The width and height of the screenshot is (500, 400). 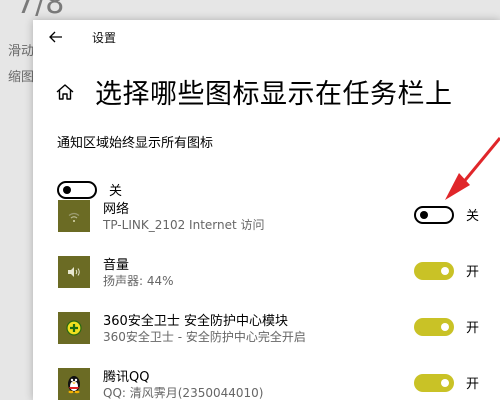 What do you see at coordinates (40, 10) in the screenshot?
I see `background-number: 7/8` at bounding box center [40, 10].